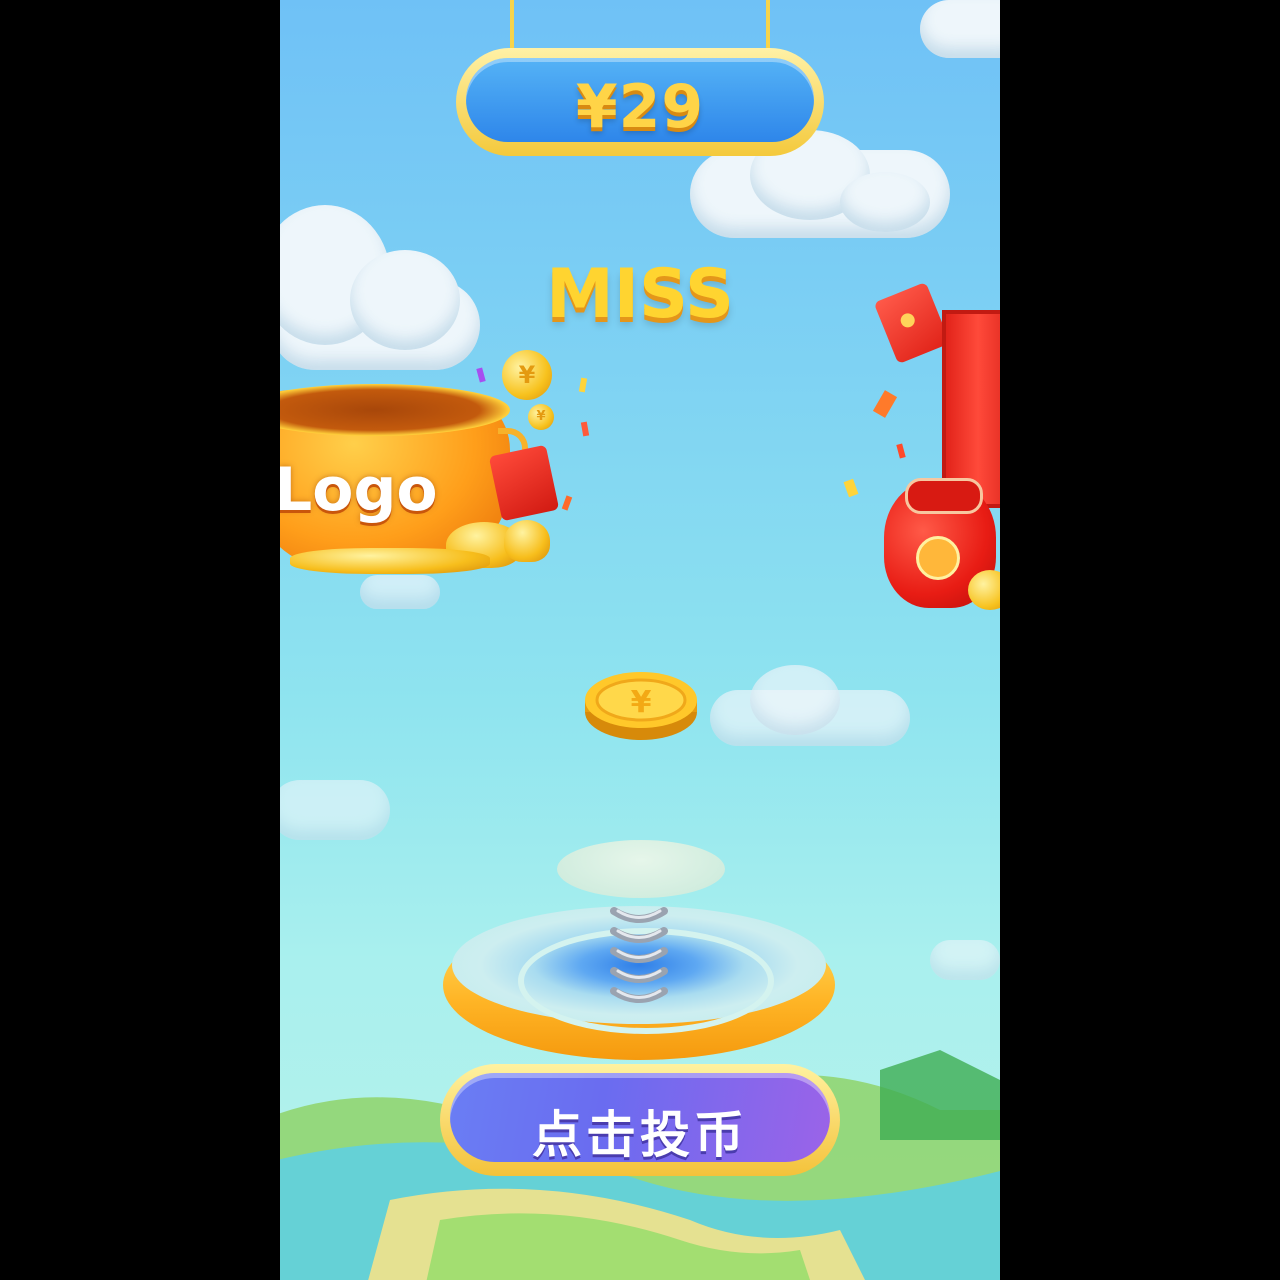 The image size is (1280, 1280). What do you see at coordinates (944, 496) in the screenshot?
I see `lucky-bag-tie` at bounding box center [944, 496].